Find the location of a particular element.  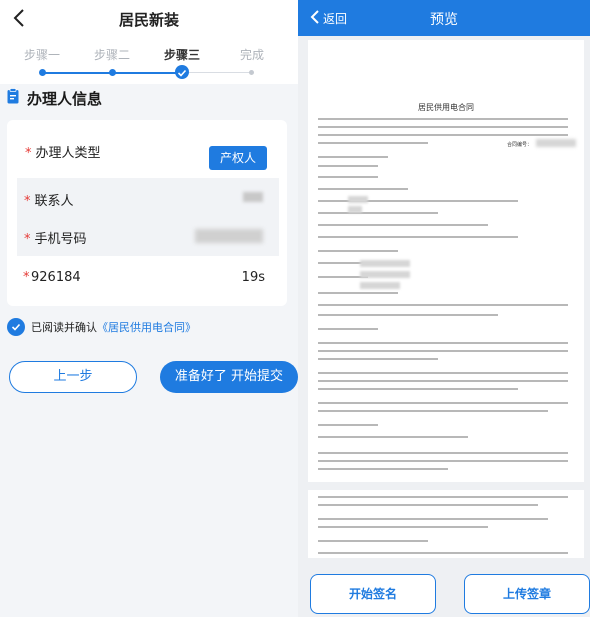

clipboard-icon is located at coordinates (13, 98).